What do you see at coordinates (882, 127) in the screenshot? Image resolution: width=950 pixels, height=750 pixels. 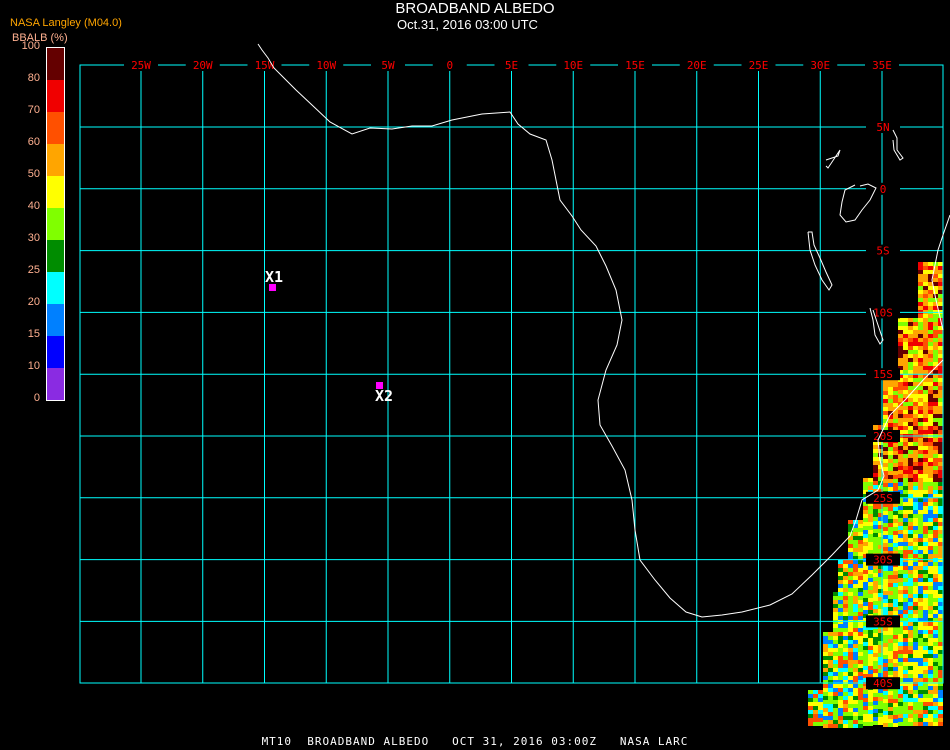 I see `latitude-label: 5N` at bounding box center [882, 127].